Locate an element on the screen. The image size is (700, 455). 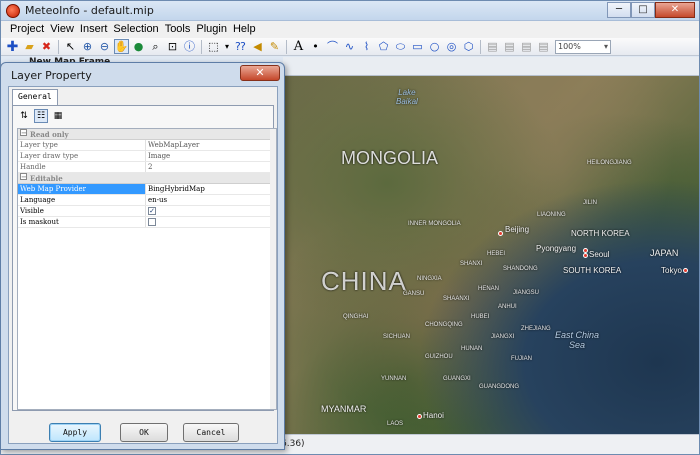
select-icon: ↖ is located at coordinates (70, 46).